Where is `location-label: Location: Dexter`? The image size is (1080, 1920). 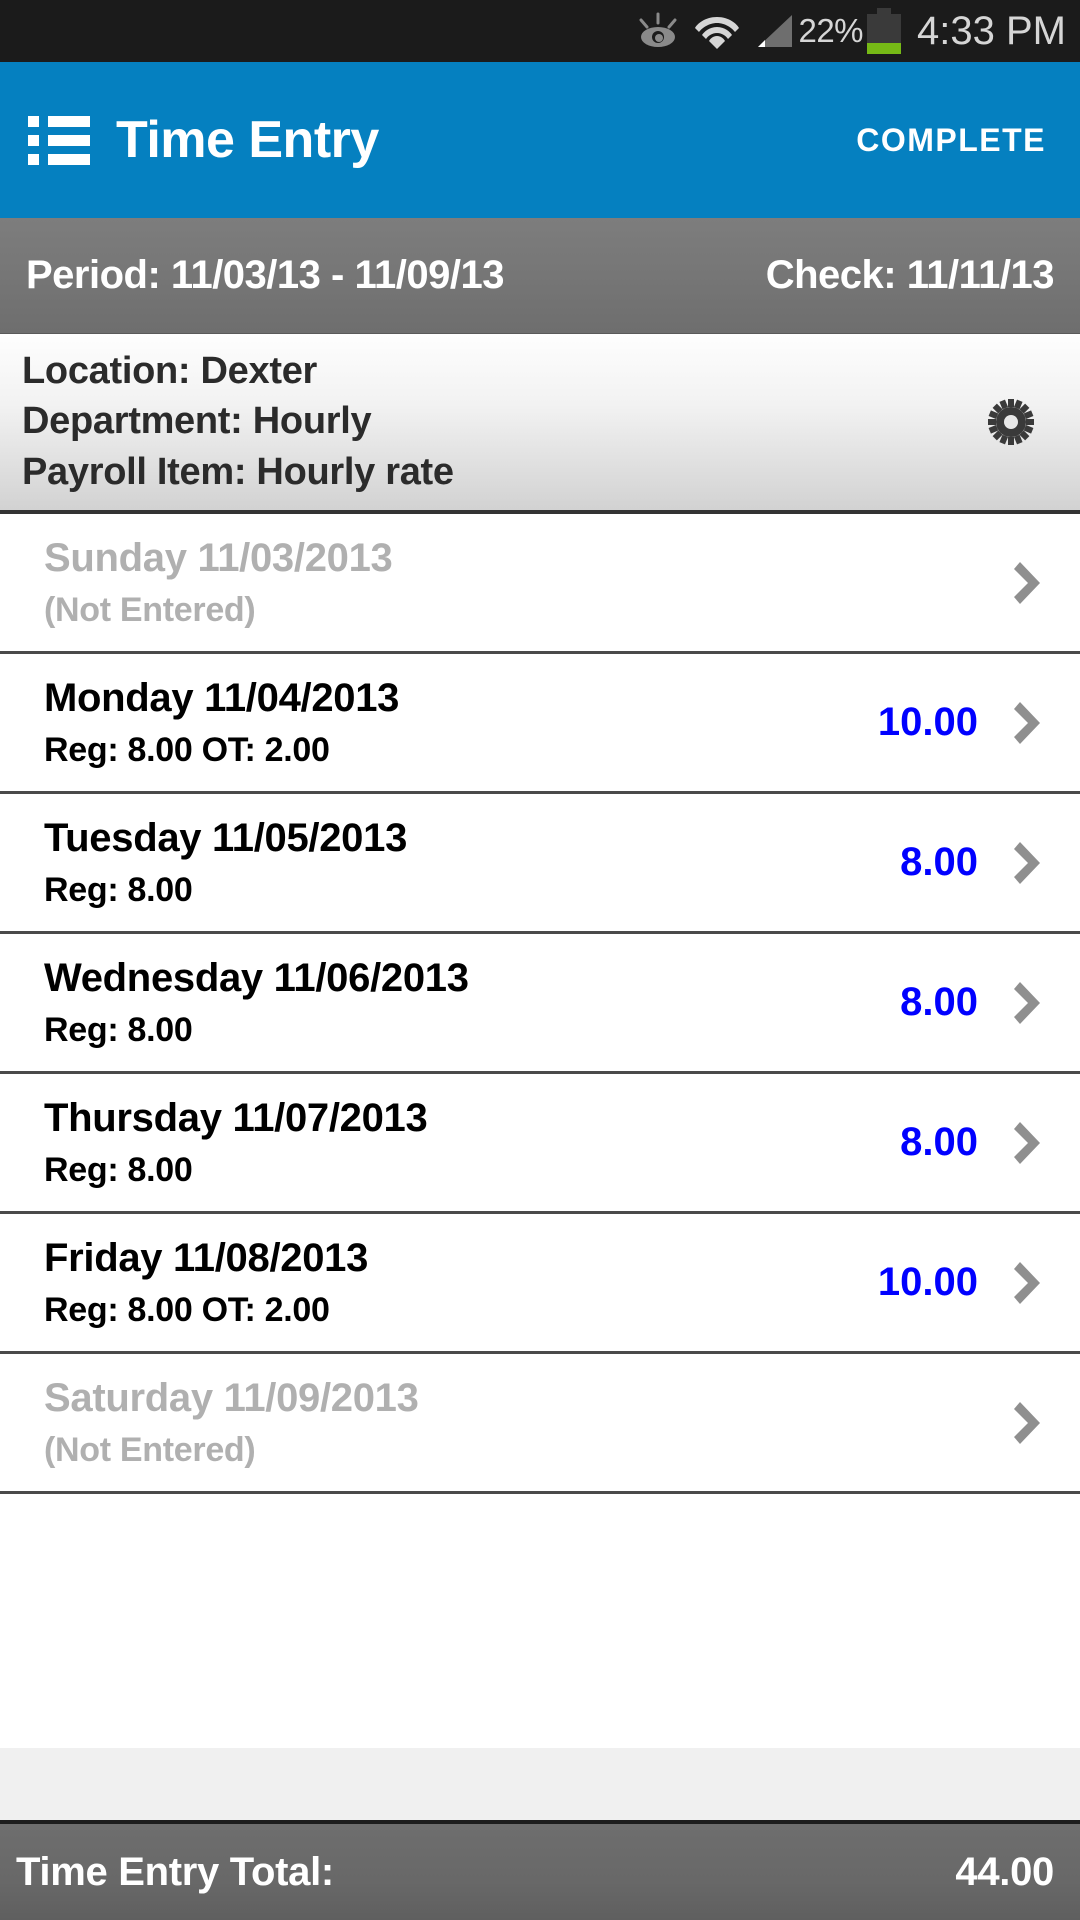 location-label: Location: Dexter is located at coordinates (170, 370).